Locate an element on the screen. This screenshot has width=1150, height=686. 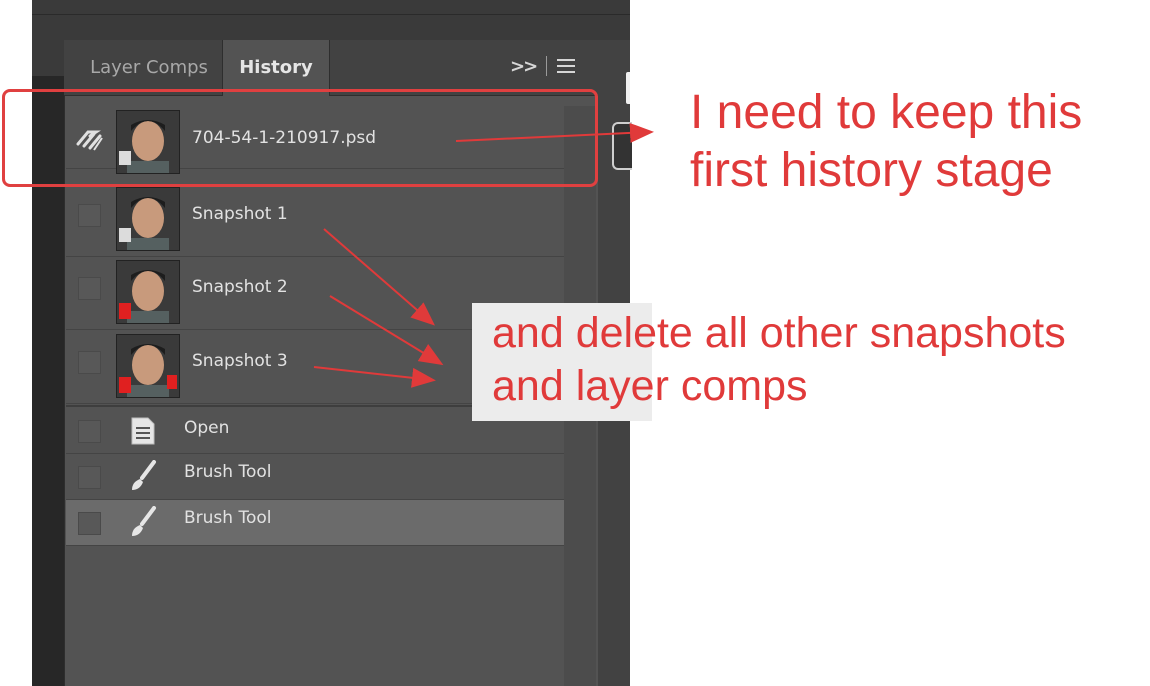
snapshot-label: Snapshot 1 is located at coordinates (240, 214).